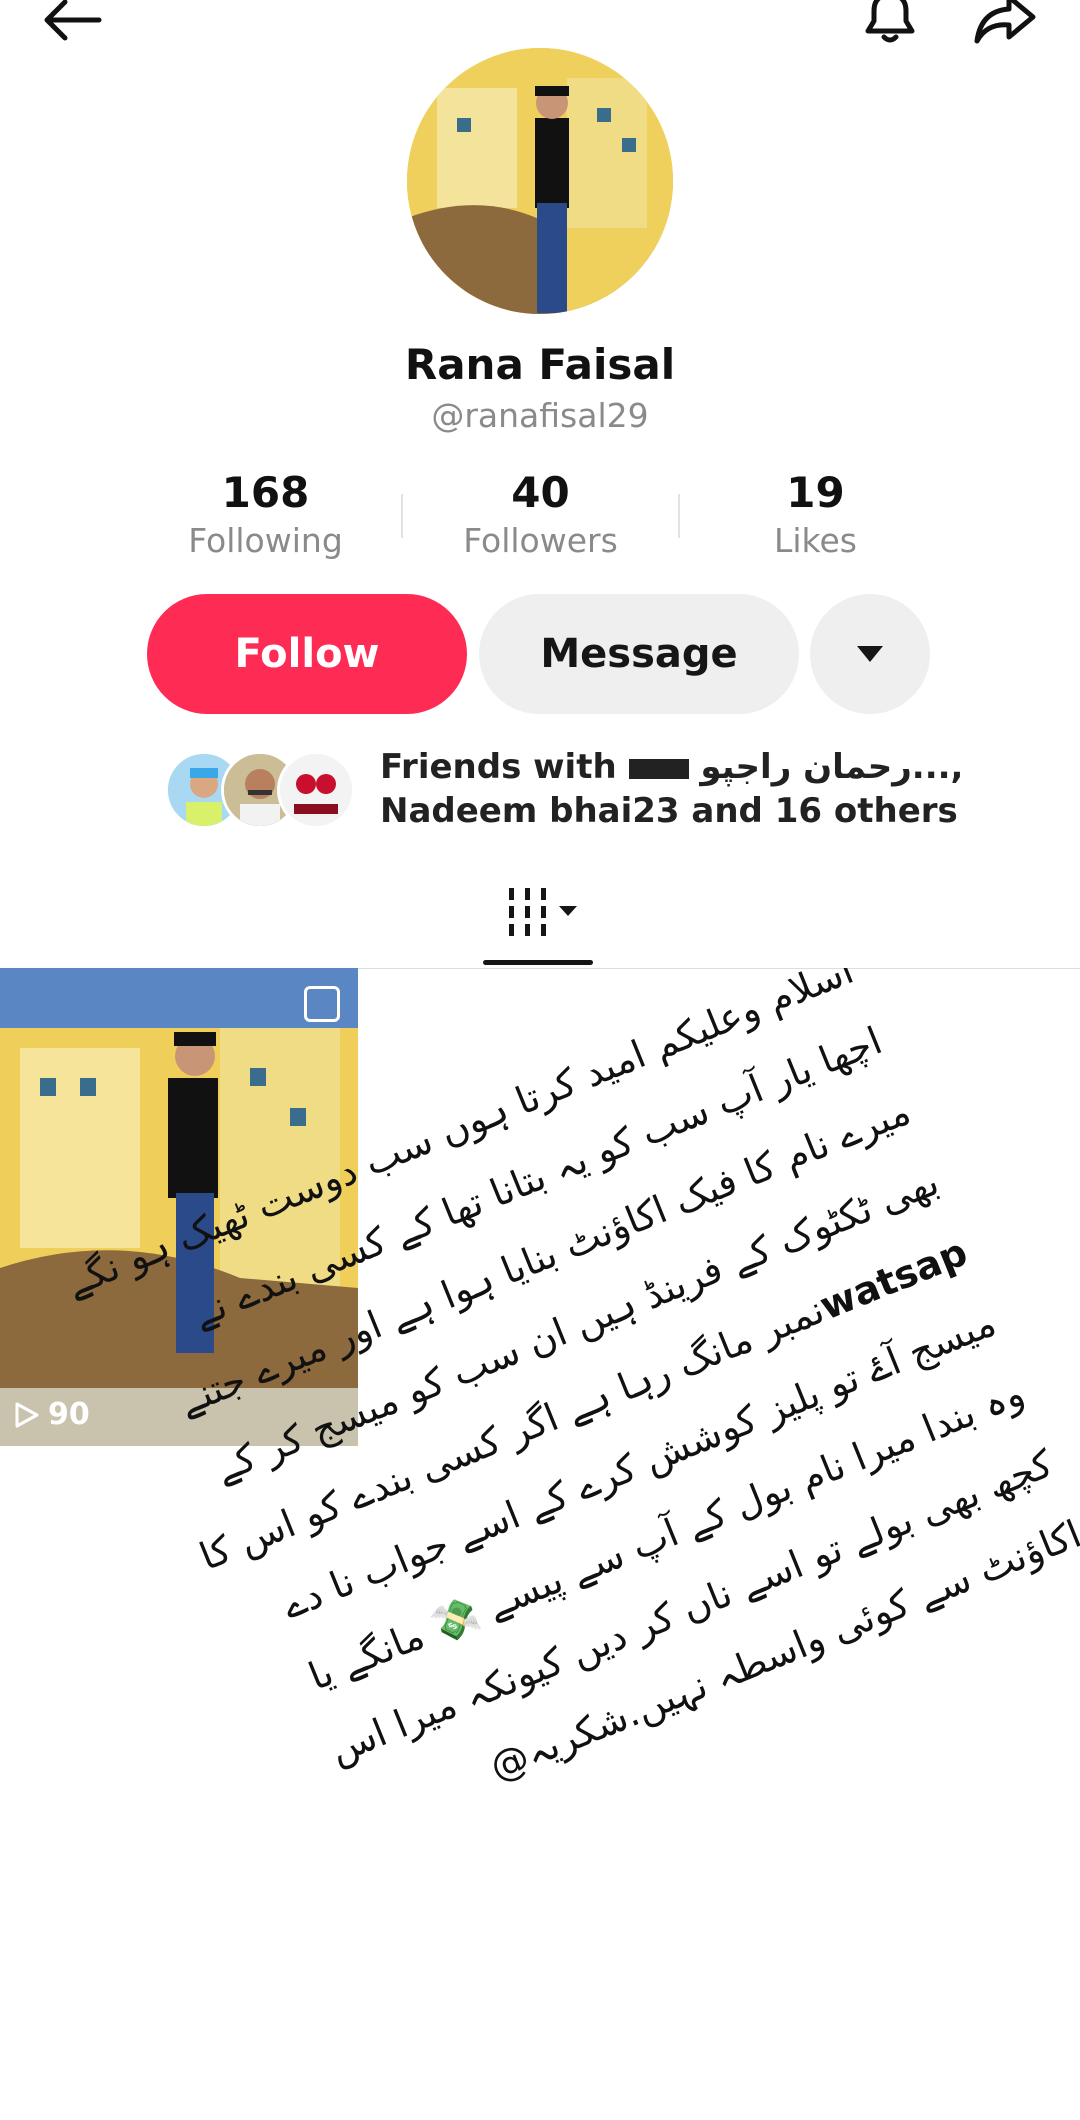 This screenshot has height=2120, width=1080. I want to click on content-tab-bar, so click(540, 920).